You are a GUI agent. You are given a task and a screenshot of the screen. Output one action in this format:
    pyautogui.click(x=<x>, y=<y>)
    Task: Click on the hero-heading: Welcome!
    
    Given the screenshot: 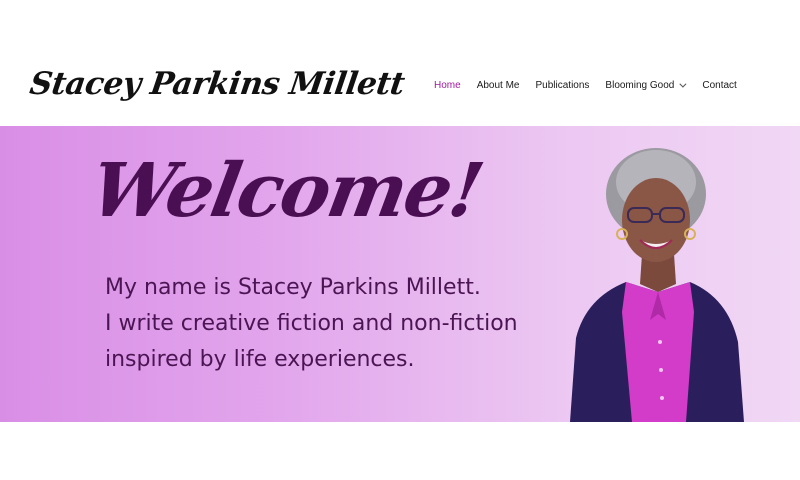 What is the action you would take?
    pyautogui.click(x=286, y=191)
    